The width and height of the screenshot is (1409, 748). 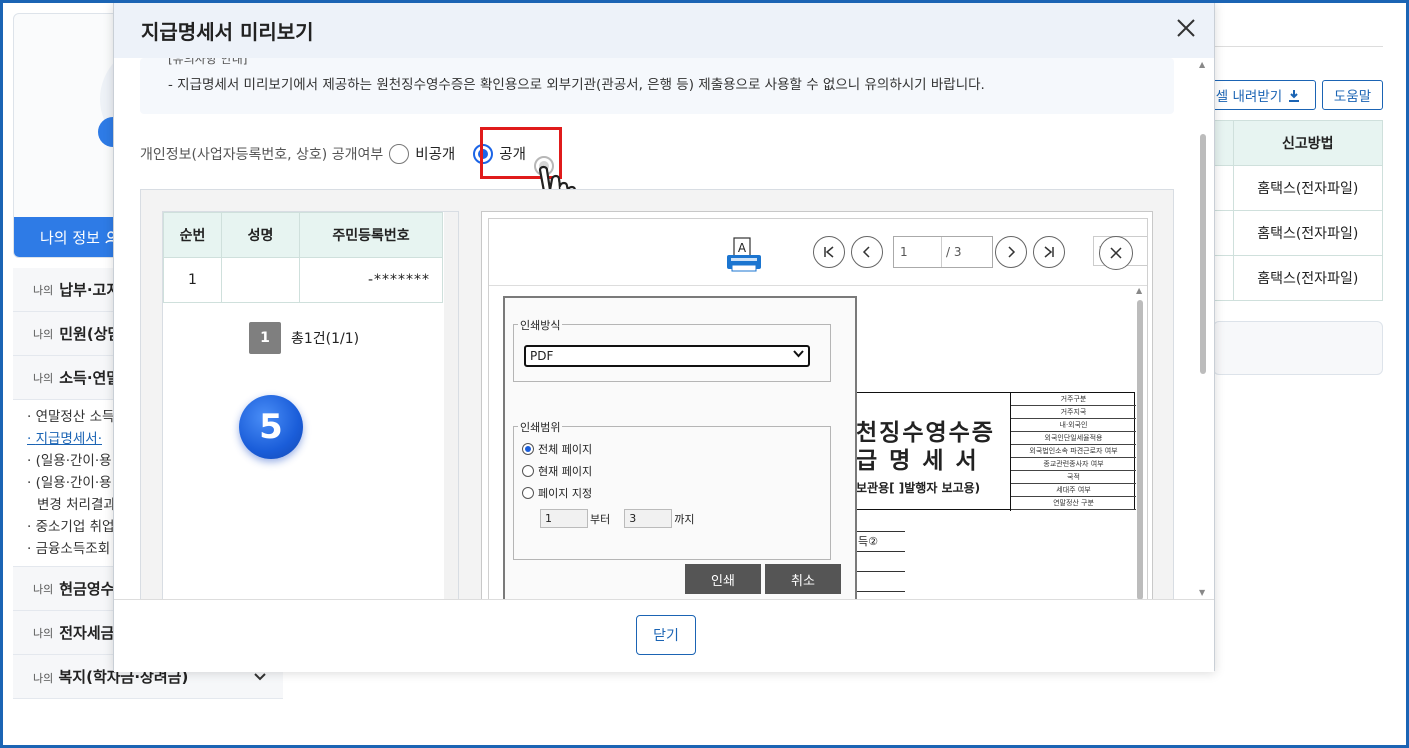 What do you see at coordinates (325, 339) in the screenshot?
I see `total-count: 총1건(1/1)` at bounding box center [325, 339].